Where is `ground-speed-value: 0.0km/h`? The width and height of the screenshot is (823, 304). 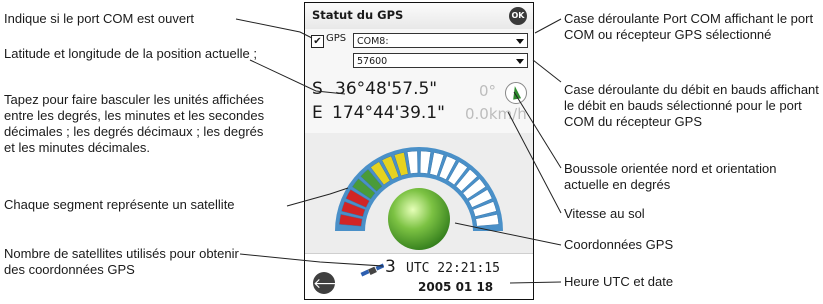 ground-speed-value: 0.0km/h is located at coordinates (496, 114).